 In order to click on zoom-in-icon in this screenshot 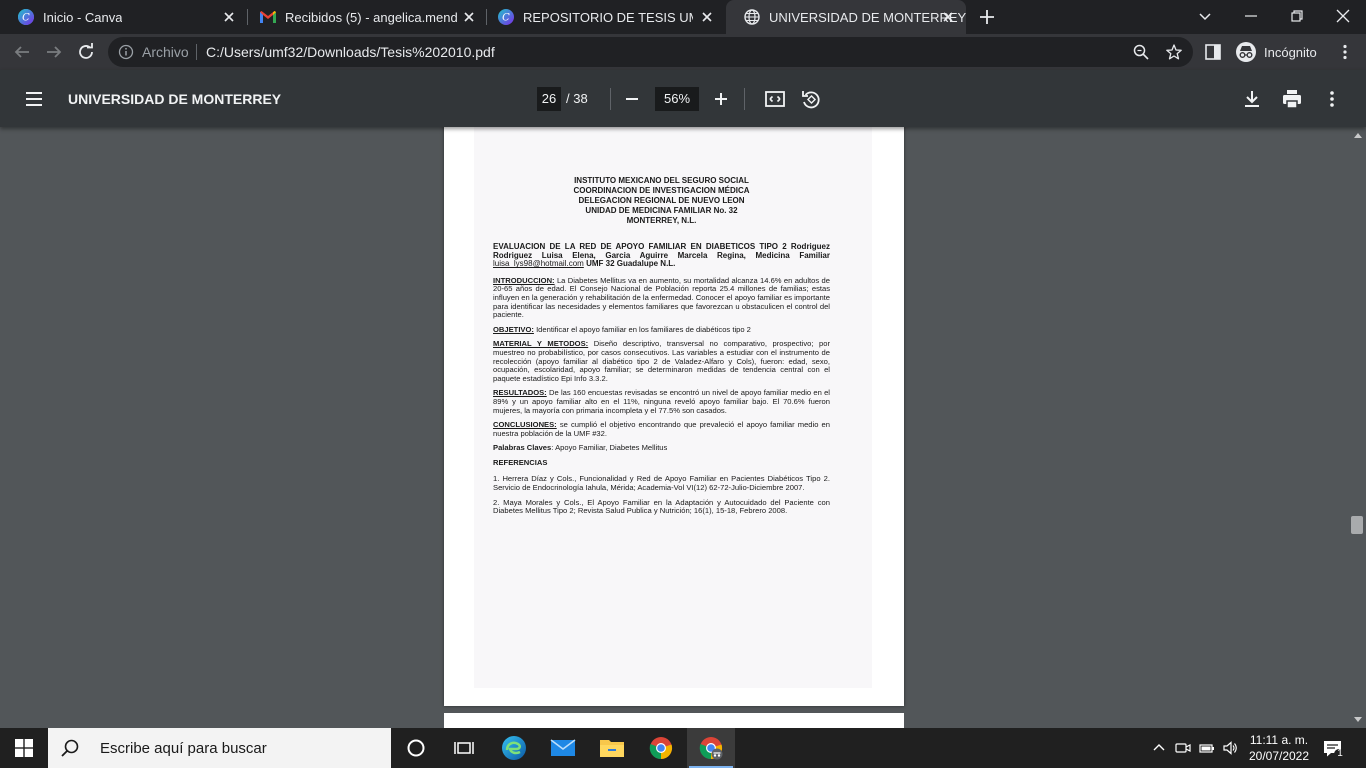, I will do `click(721, 99)`.